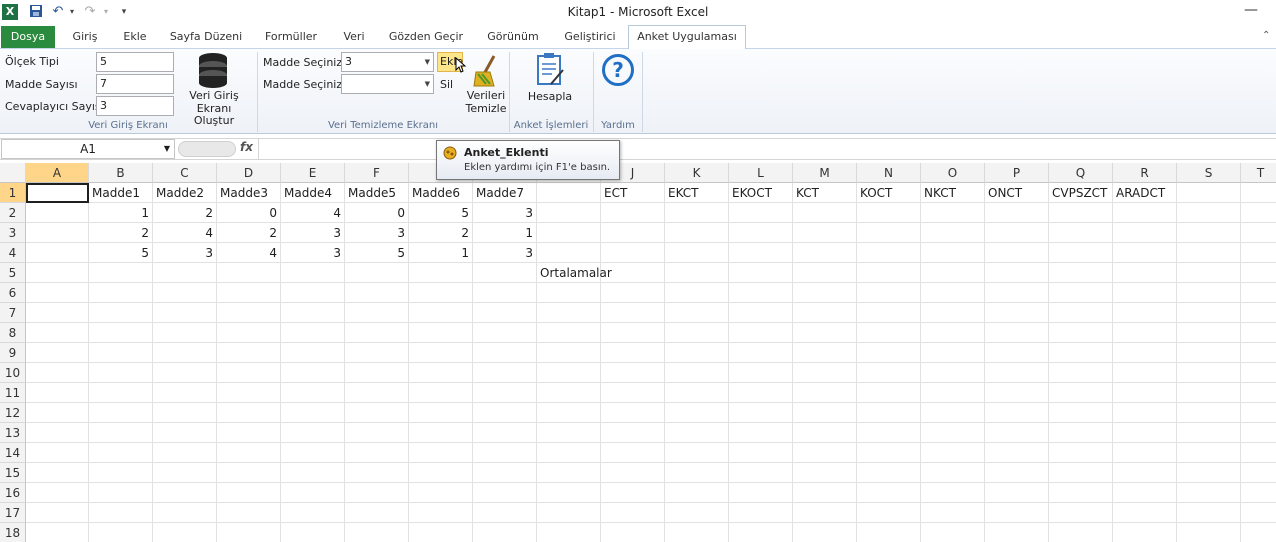  Describe the element at coordinates (121, 253) in the screenshot. I see `cell: 5` at that location.